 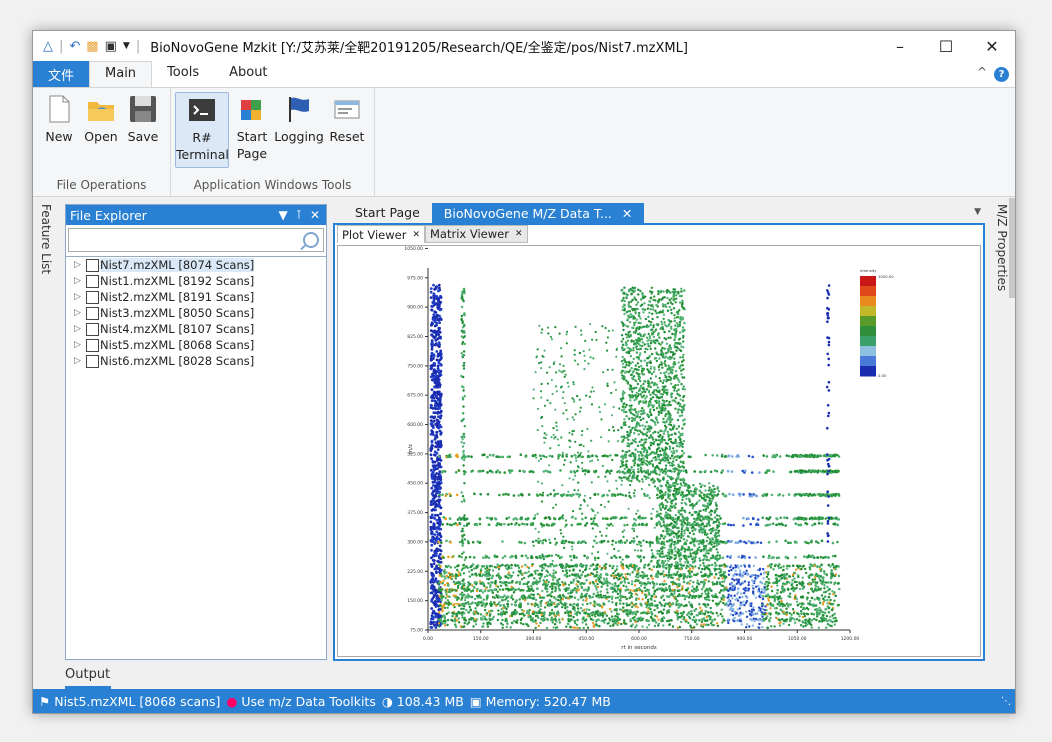 I want to click on file-tree-item: ▷ Nist2.mzXML [8191 Scans], so click(x=200, y=297).